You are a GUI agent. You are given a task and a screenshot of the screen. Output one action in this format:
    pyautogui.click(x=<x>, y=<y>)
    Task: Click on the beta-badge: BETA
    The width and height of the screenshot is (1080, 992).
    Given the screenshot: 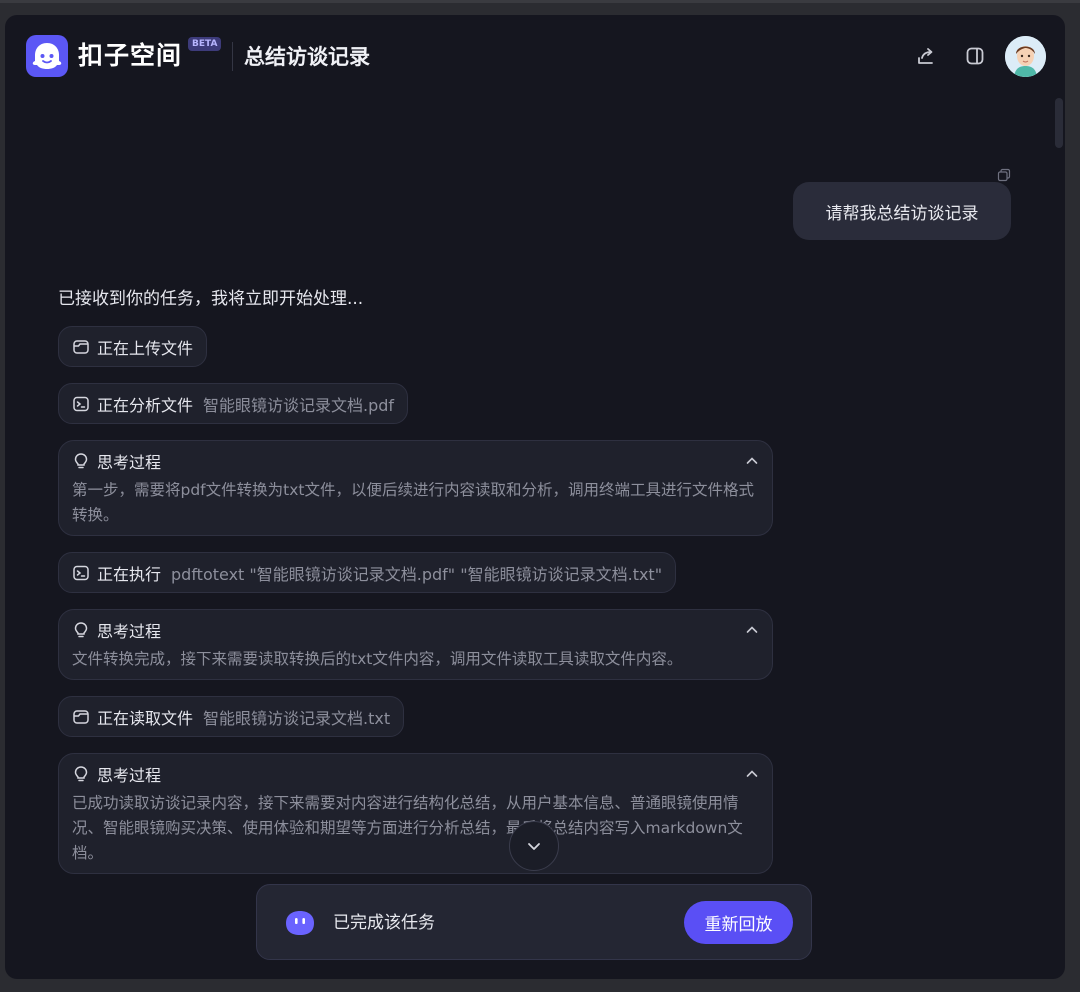 What is the action you would take?
    pyautogui.click(x=205, y=44)
    